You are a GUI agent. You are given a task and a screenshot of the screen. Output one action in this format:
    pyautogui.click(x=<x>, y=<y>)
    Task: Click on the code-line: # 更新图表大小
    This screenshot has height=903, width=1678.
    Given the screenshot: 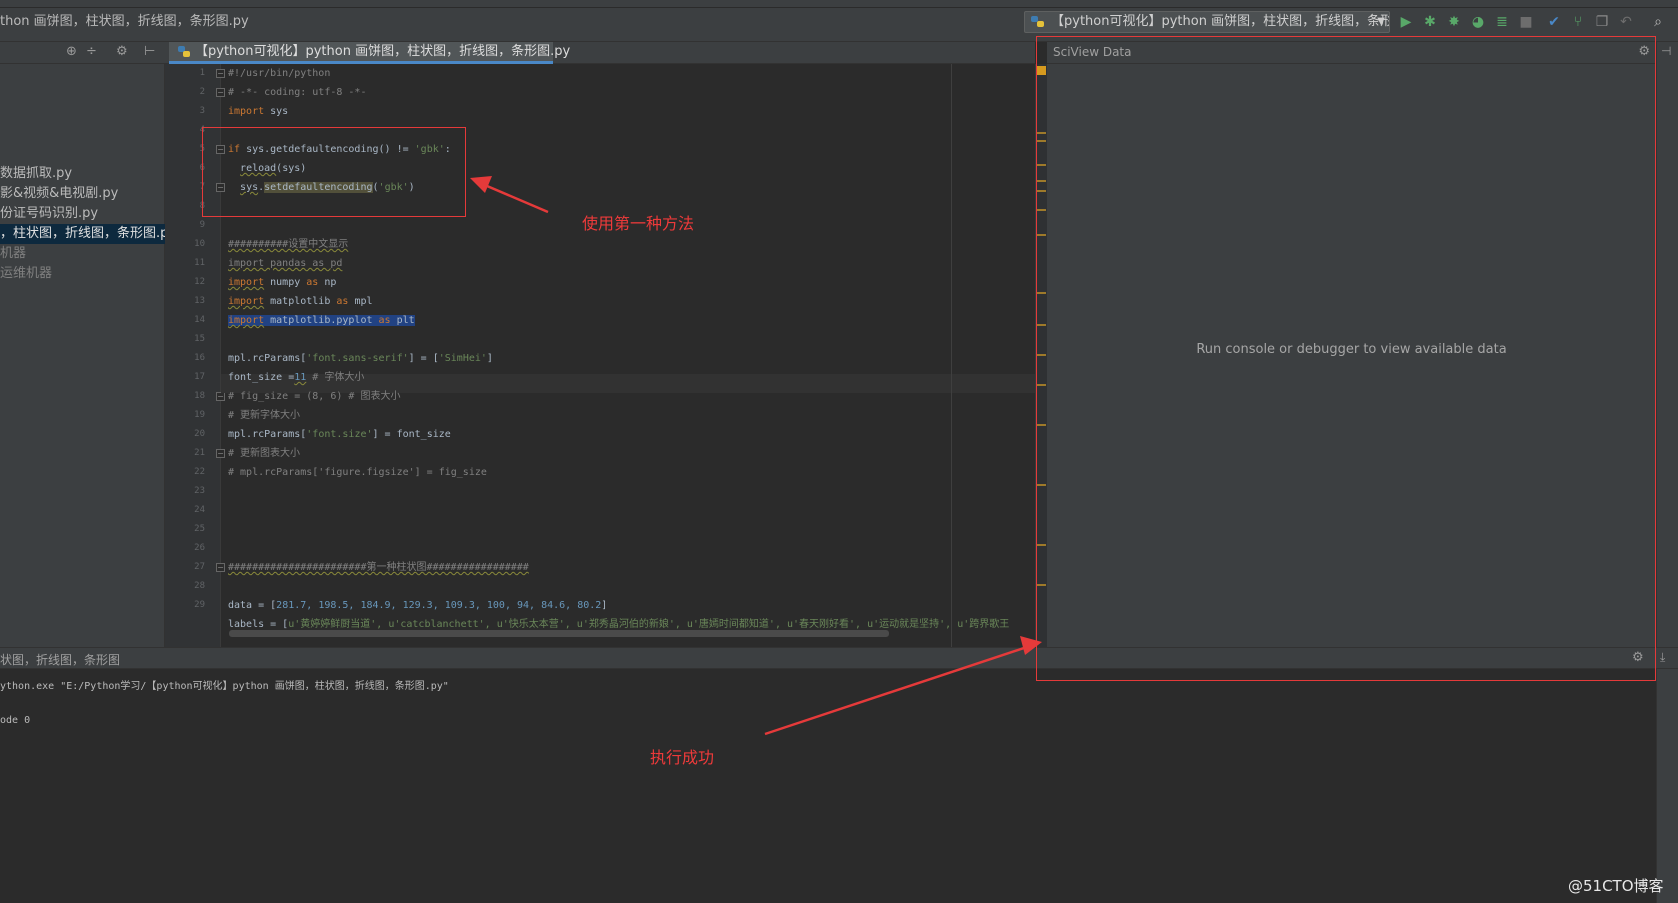 What is the action you would take?
    pyautogui.click(x=264, y=453)
    